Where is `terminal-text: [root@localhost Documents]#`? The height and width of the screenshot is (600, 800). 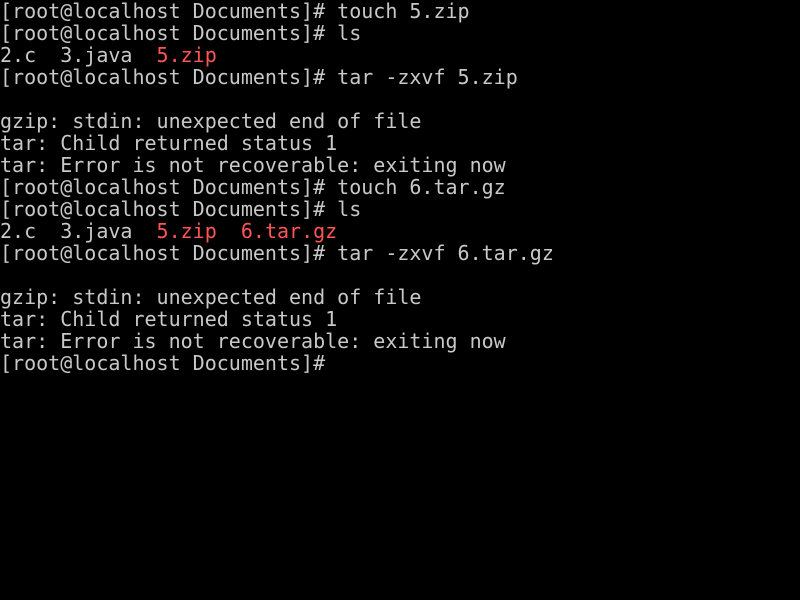 terminal-text: [root@localhost Documents]# is located at coordinates (163, 363).